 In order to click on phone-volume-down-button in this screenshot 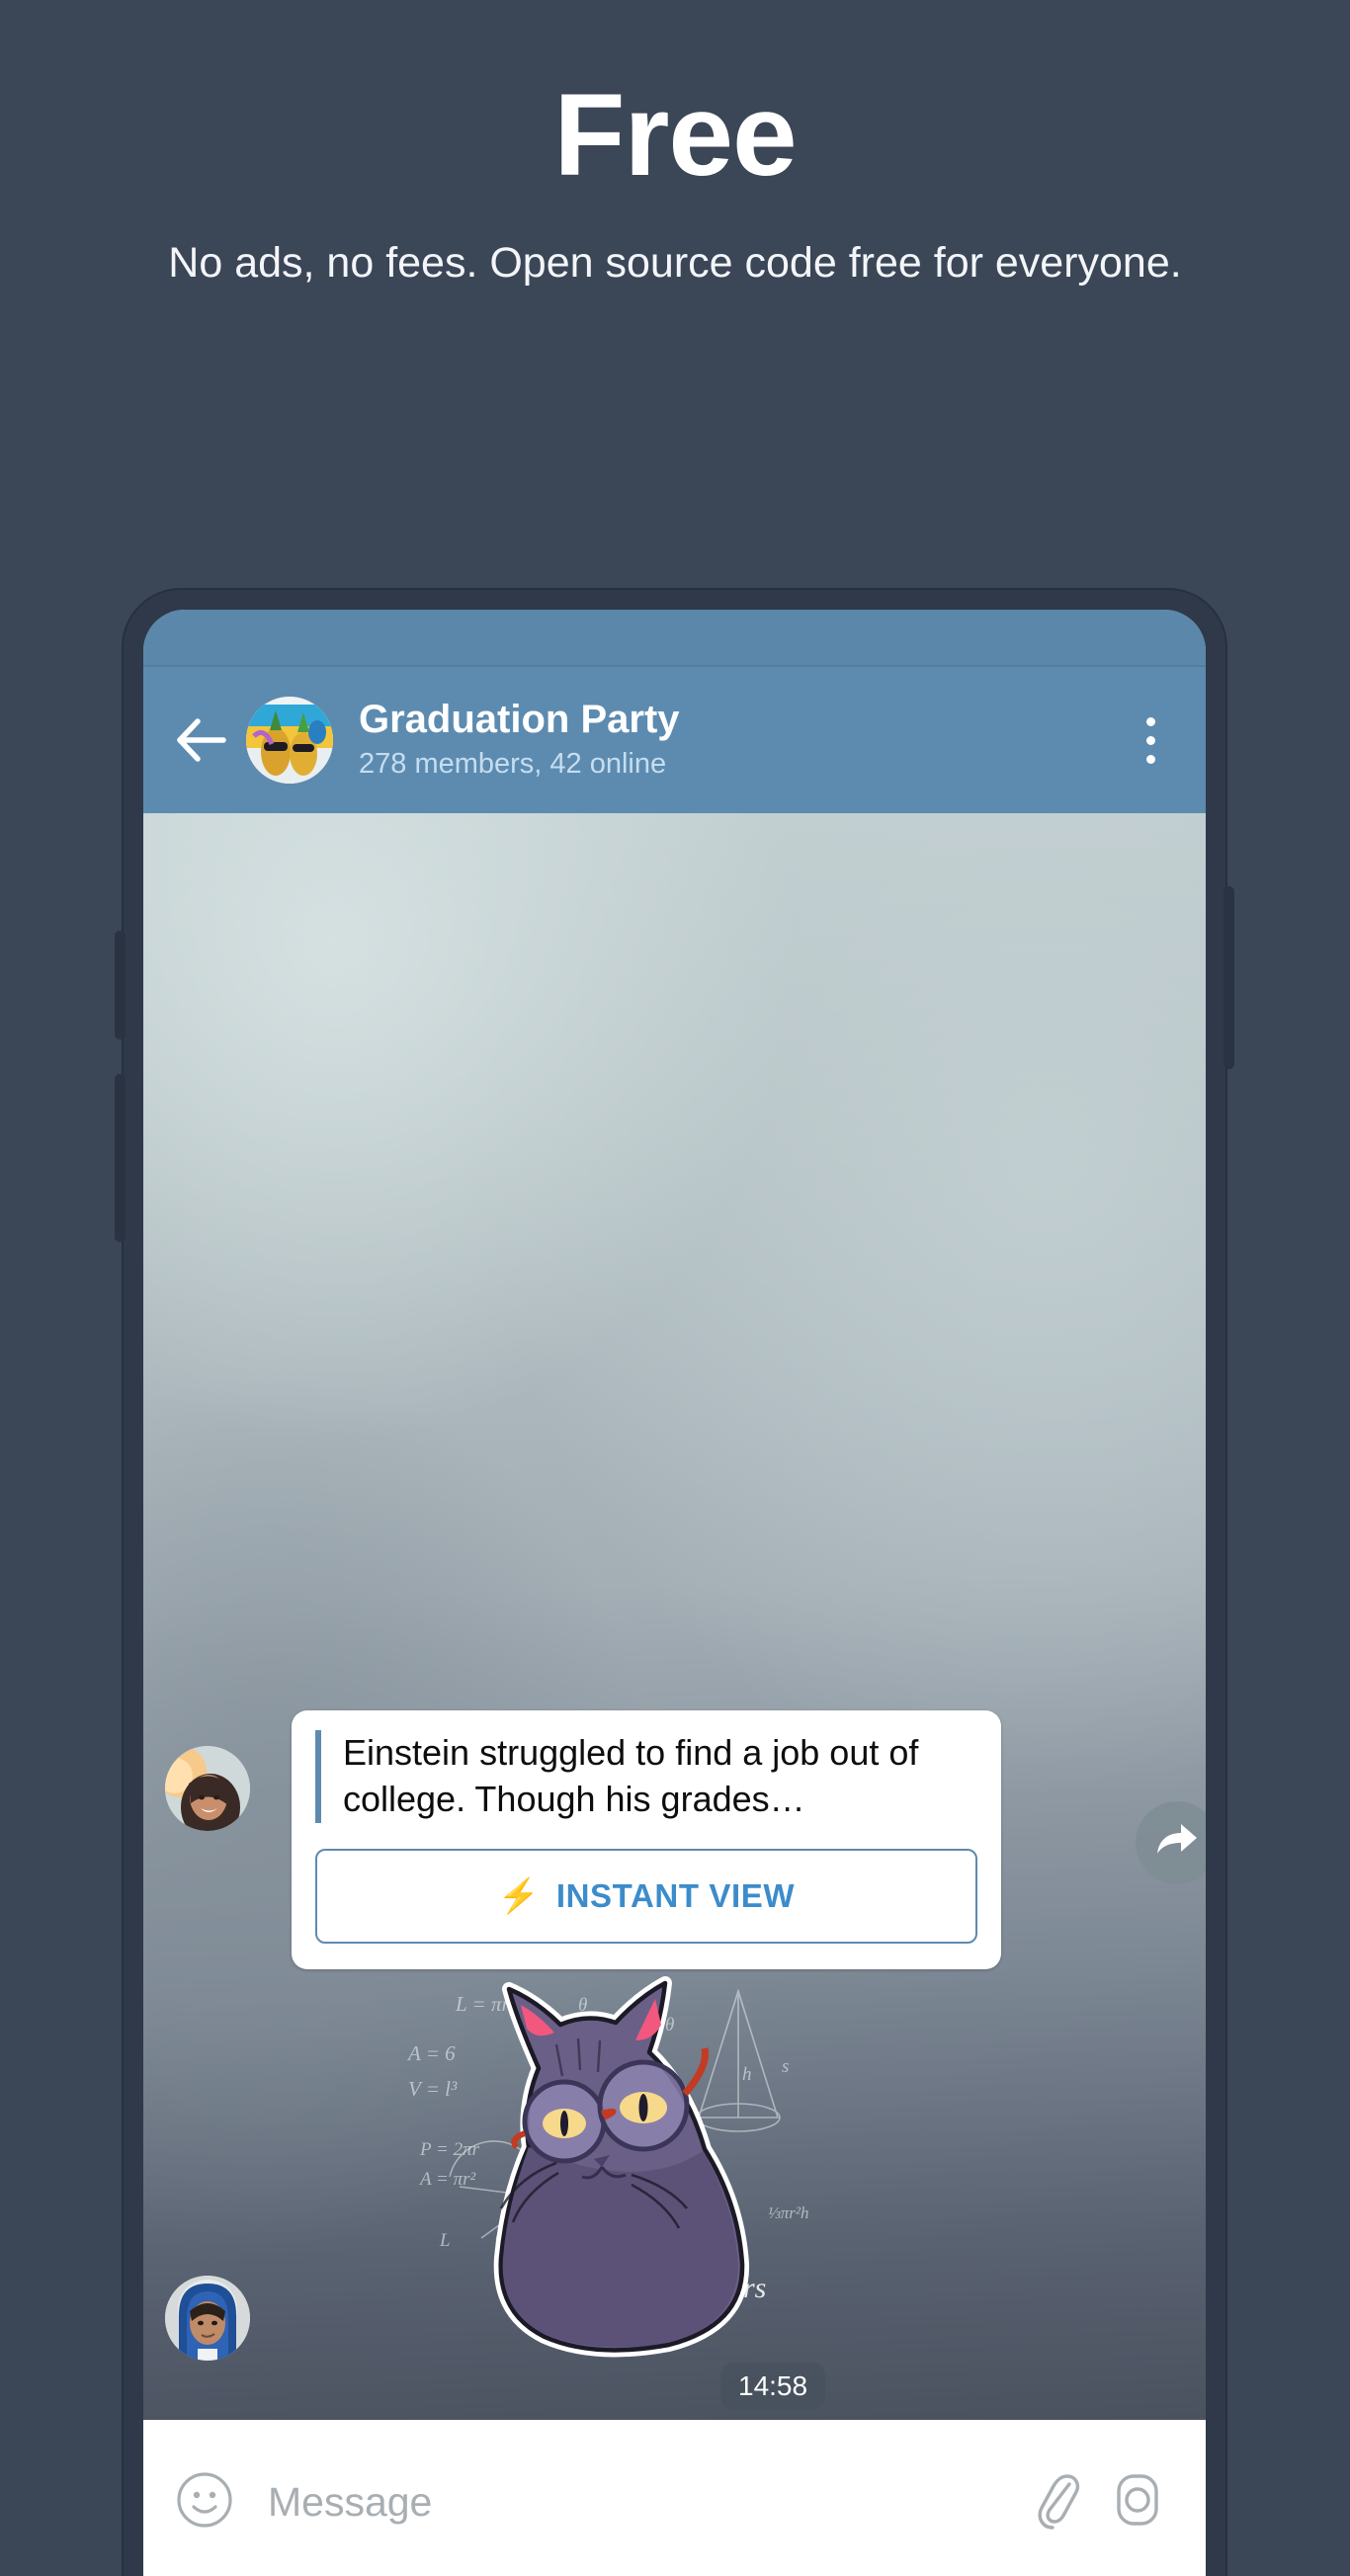, I will do `click(120, 1158)`.